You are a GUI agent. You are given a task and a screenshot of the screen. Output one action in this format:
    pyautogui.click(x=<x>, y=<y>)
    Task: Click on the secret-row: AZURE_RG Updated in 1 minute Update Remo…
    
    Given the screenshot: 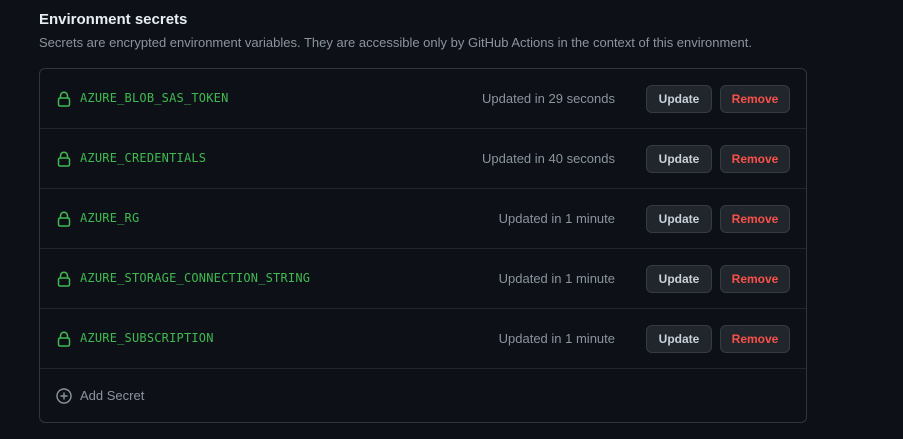 What is the action you would take?
    pyautogui.click(x=423, y=219)
    